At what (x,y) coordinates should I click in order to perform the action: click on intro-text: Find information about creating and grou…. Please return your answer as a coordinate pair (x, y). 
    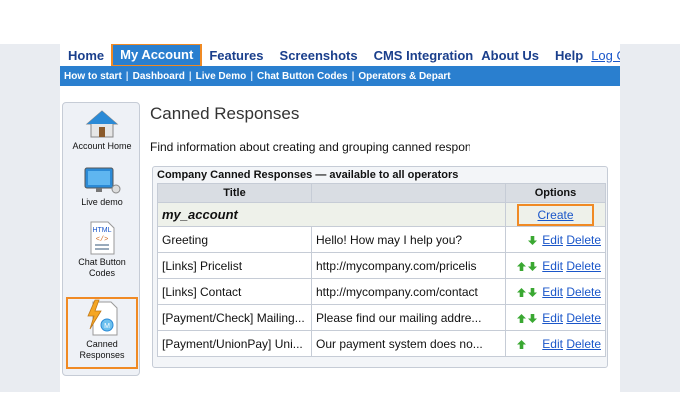
    Looking at the image, I should click on (310, 147).